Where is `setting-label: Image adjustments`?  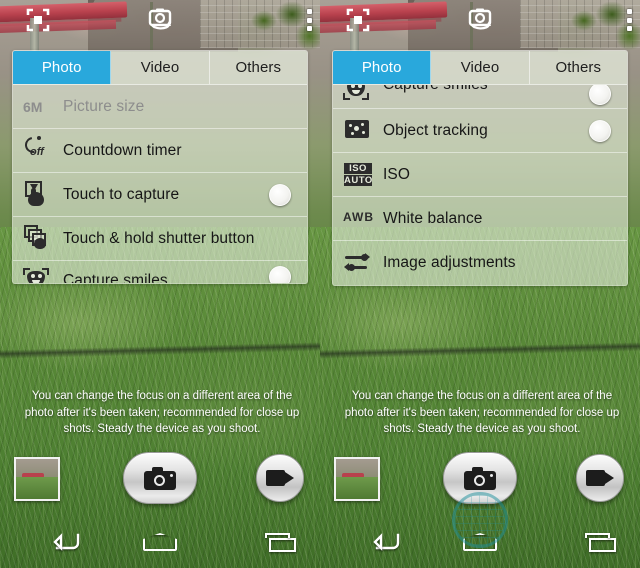 setting-label: Image adjustments is located at coordinates (449, 262).